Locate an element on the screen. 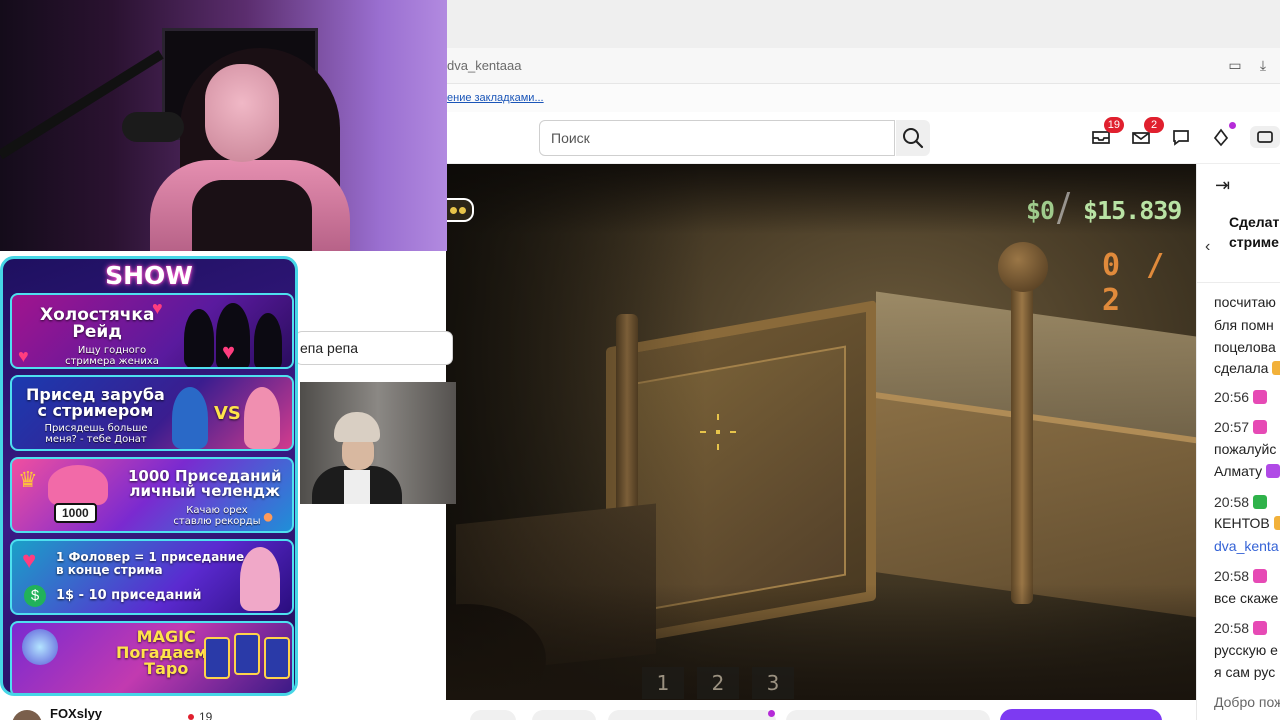 This screenshot has height=720, width=1280. like-button is located at coordinates (493, 715).